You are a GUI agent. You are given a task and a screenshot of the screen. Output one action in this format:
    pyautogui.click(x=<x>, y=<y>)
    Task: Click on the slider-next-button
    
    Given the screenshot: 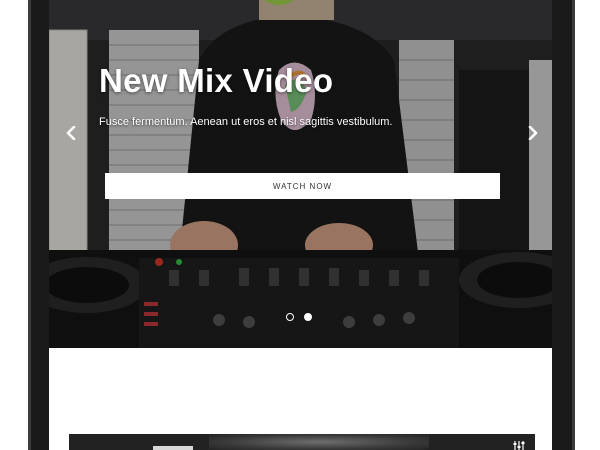 What is the action you would take?
    pyautogui.click(x=533, y=133)
    